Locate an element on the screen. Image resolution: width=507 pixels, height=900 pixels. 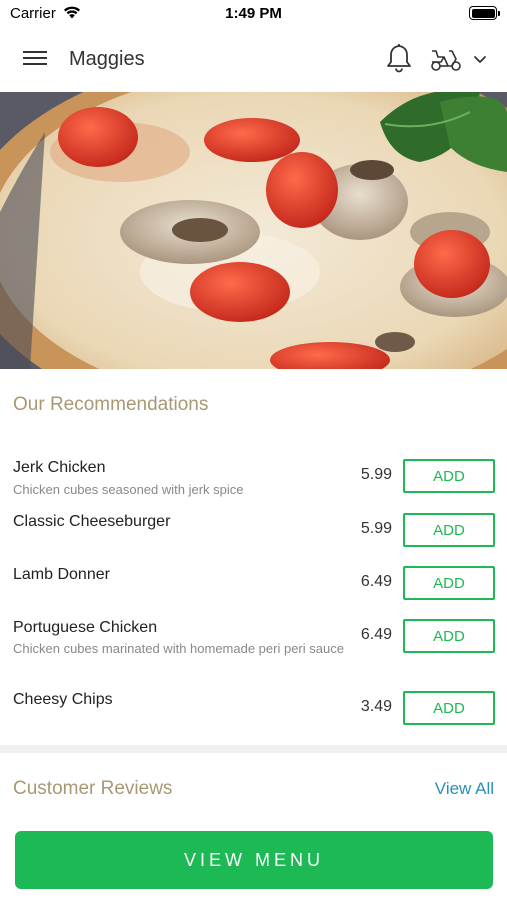
page-title: Maggies is located at coordinates (107, 59).